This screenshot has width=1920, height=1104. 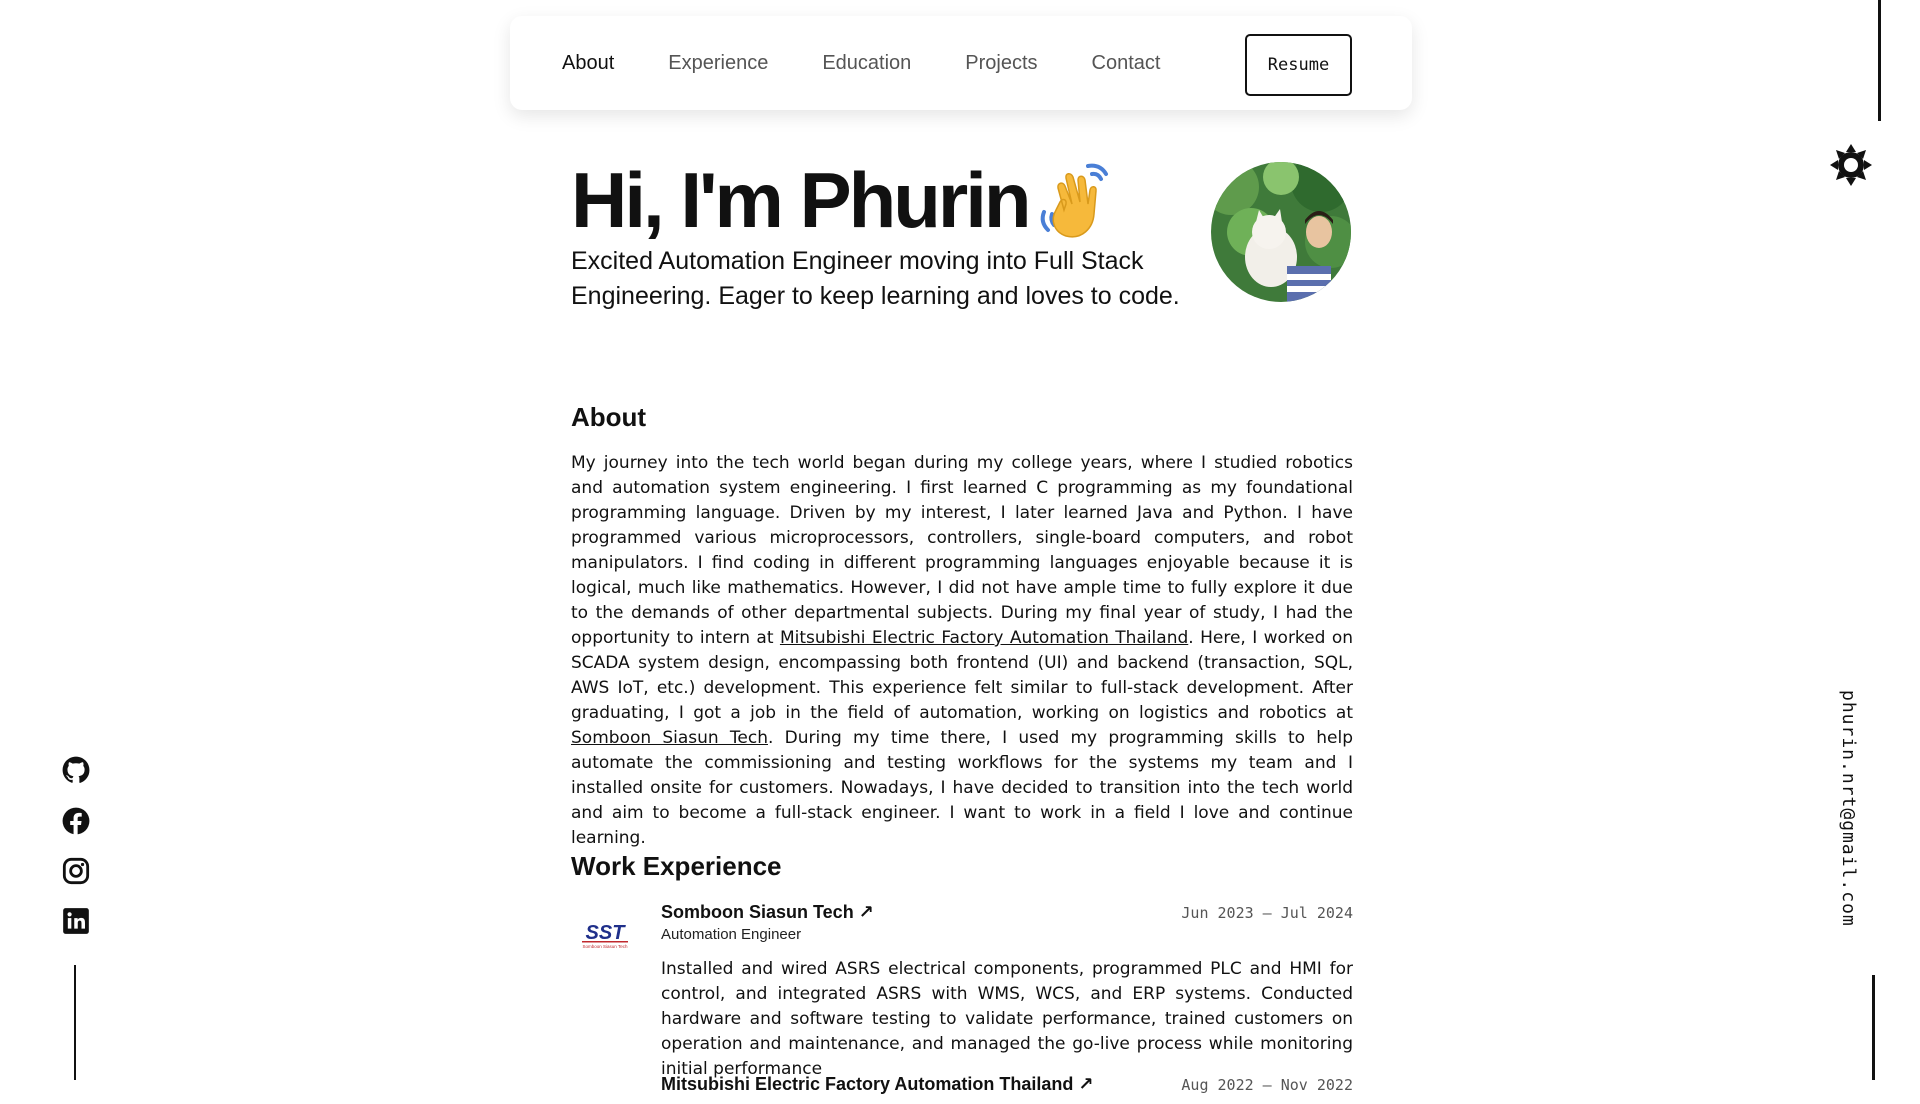 What do you see at coordinates (801, 200) in the screenshot?
I see `hero-greeting: Hi, I'm Phurin` at bounding box center [801, 200].